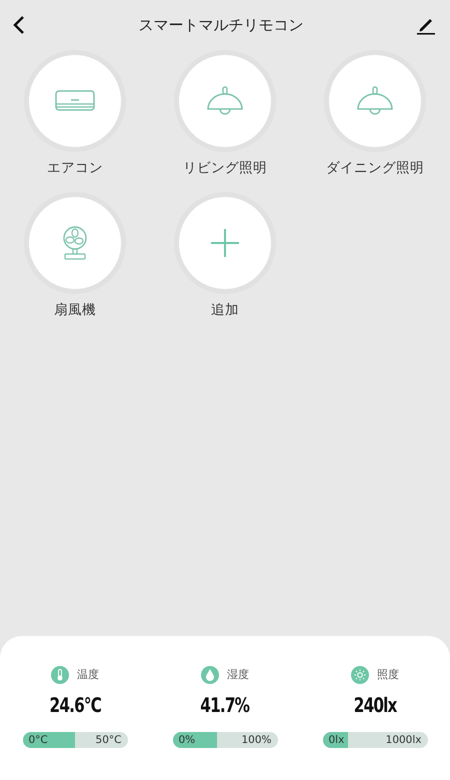  I want to click on range-max: 50°C, so click(108, 740).